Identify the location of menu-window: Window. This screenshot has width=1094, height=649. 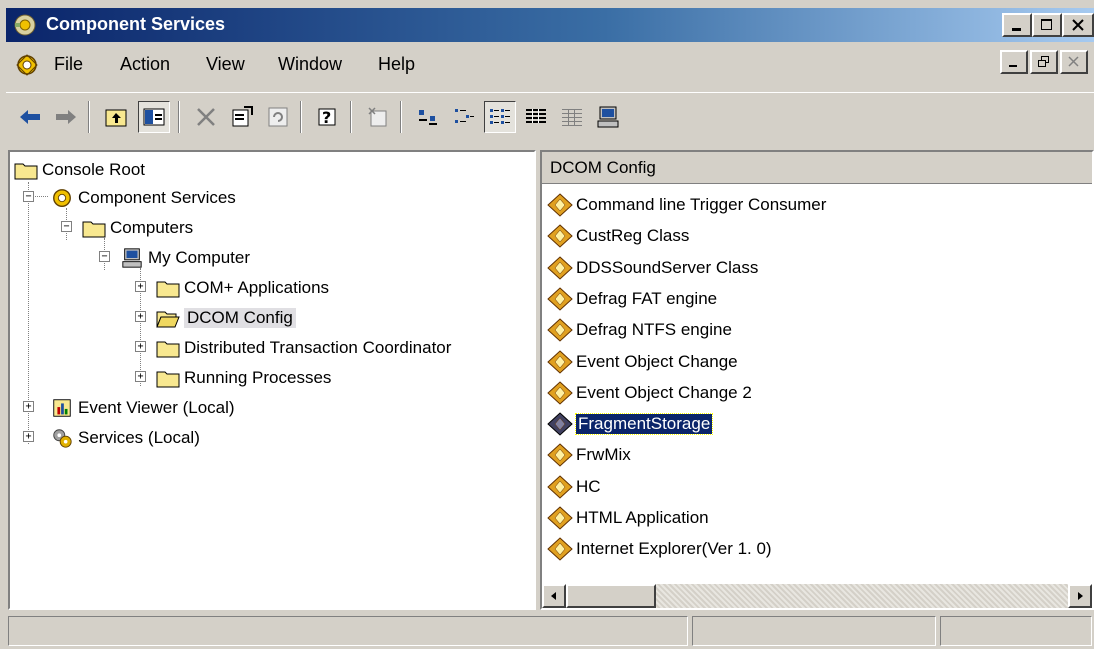
(310, 64).